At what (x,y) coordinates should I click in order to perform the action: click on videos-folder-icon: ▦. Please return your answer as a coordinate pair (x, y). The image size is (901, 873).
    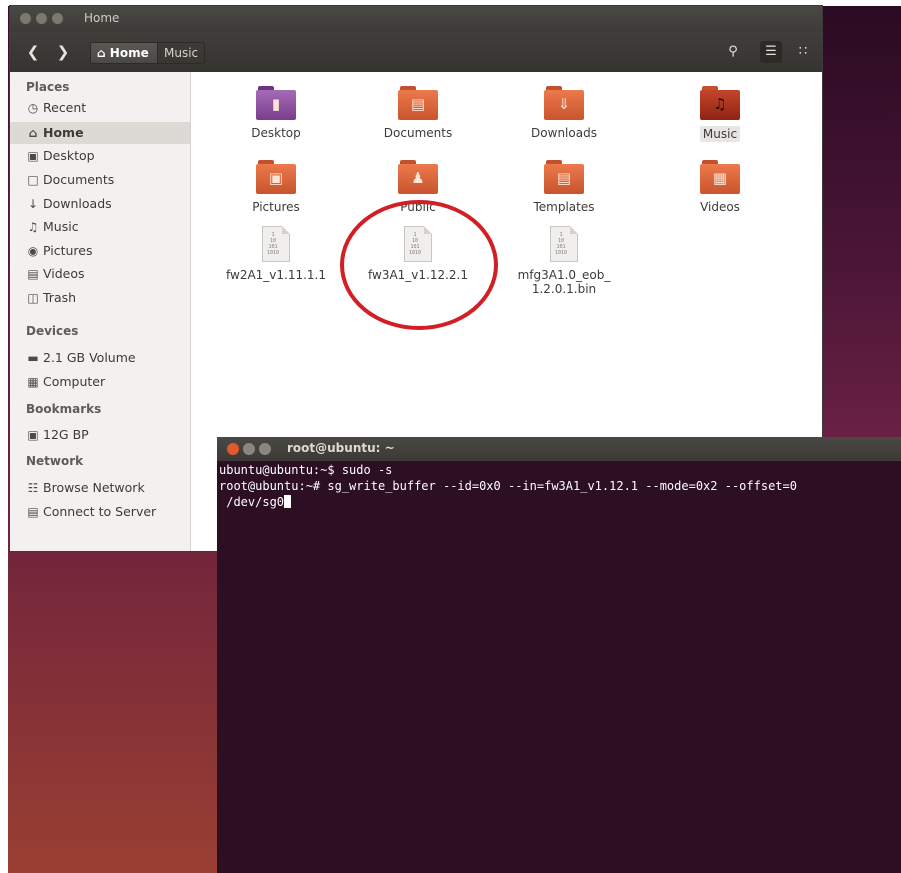
    Looking at the image, I should click on (720, 177).